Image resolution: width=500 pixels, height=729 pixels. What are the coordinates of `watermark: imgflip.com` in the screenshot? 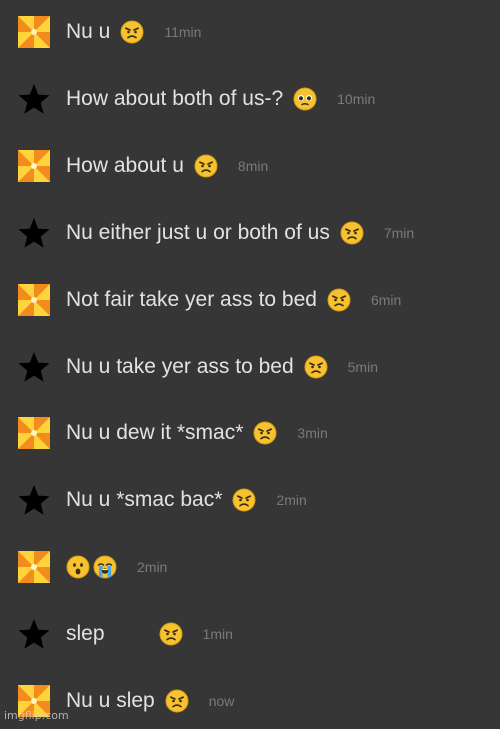 It's located at (36, 715).